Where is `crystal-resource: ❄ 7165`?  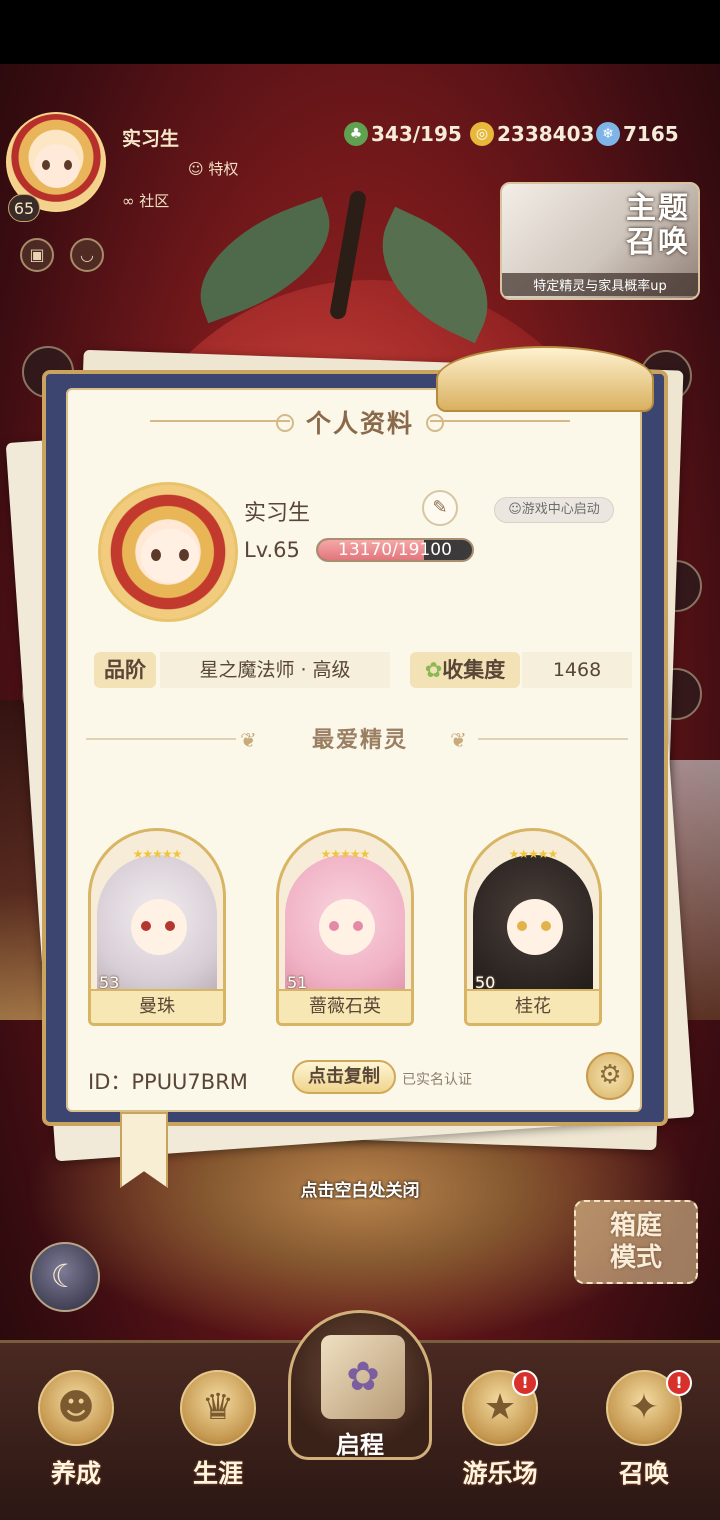 crystal-resource: ❄ 7165 is located at coordinates (637, 134).